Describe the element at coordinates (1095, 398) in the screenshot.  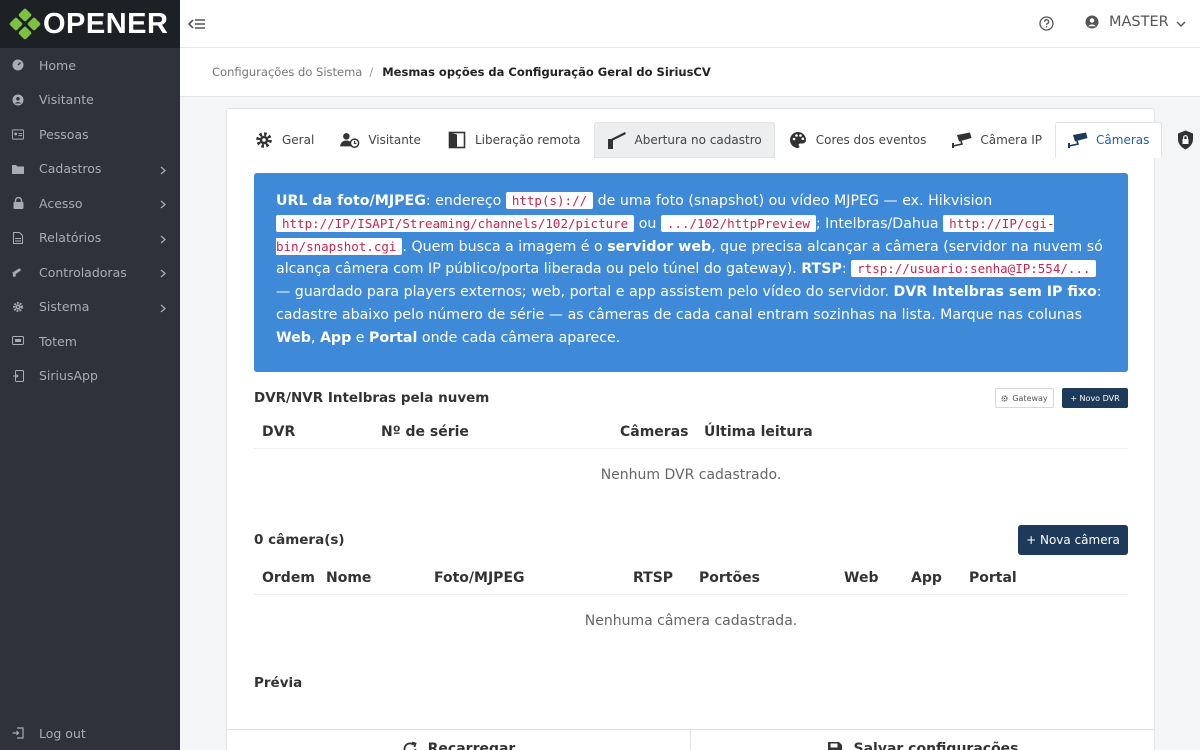
I see `new-dvr-button: + Novo DVR` at that location.